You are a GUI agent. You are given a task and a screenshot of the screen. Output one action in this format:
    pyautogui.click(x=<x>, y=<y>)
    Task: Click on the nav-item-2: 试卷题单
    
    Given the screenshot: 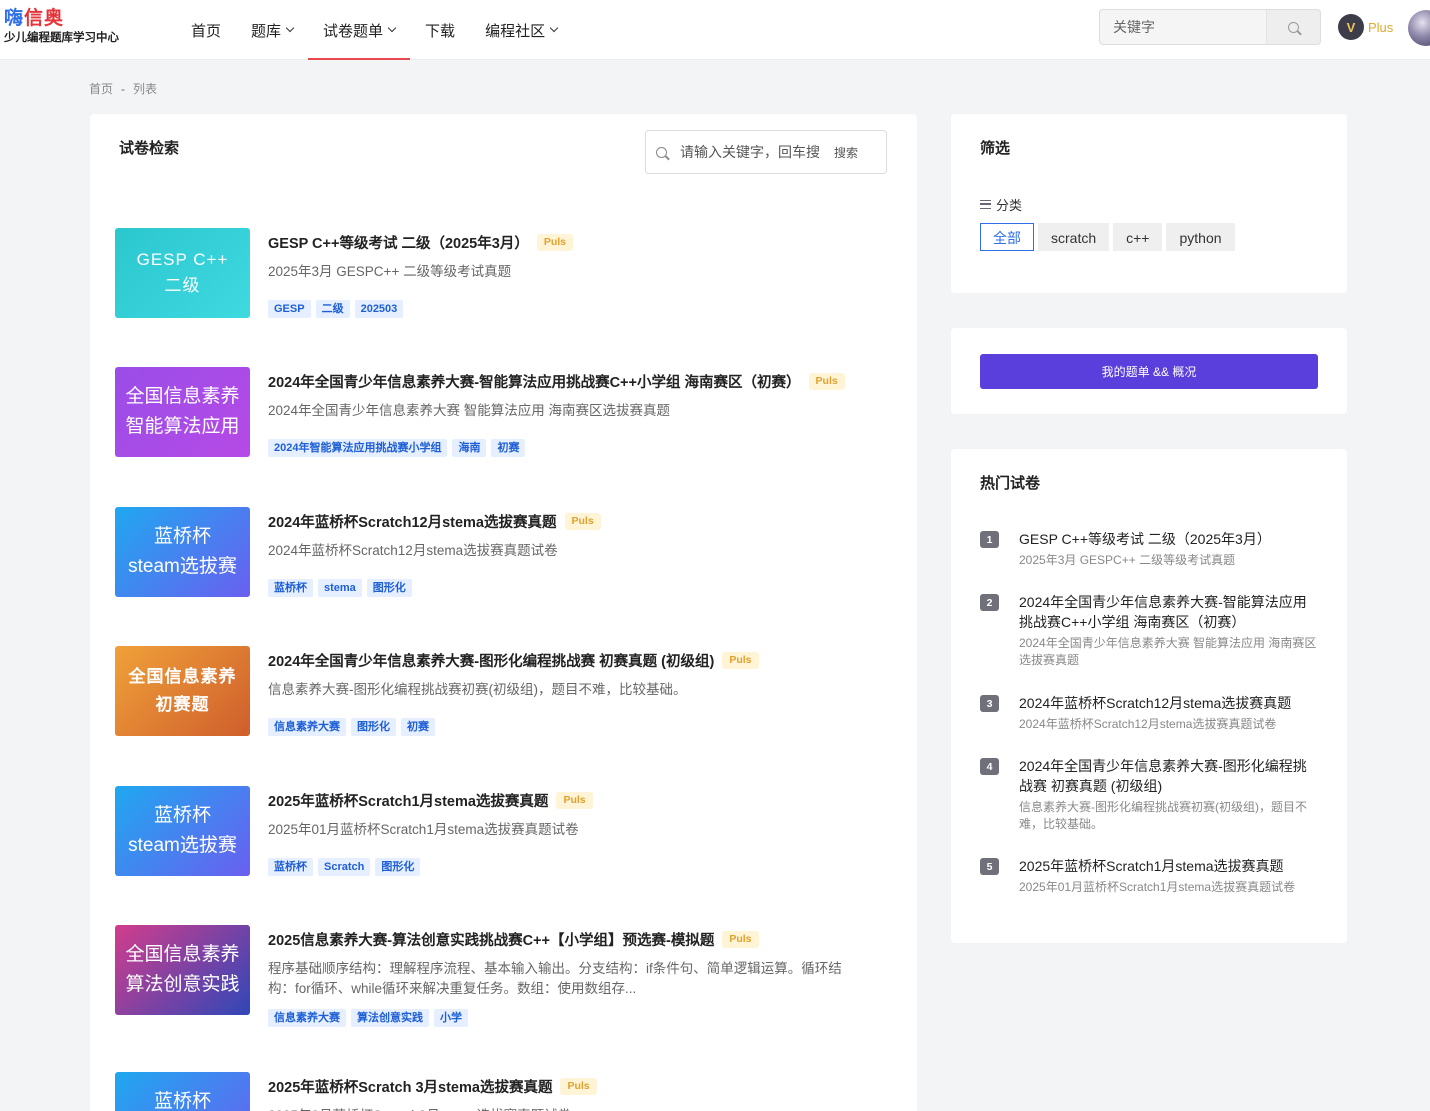 What is the action you would take?
    pyautogui.click(x=359, y=30)
    